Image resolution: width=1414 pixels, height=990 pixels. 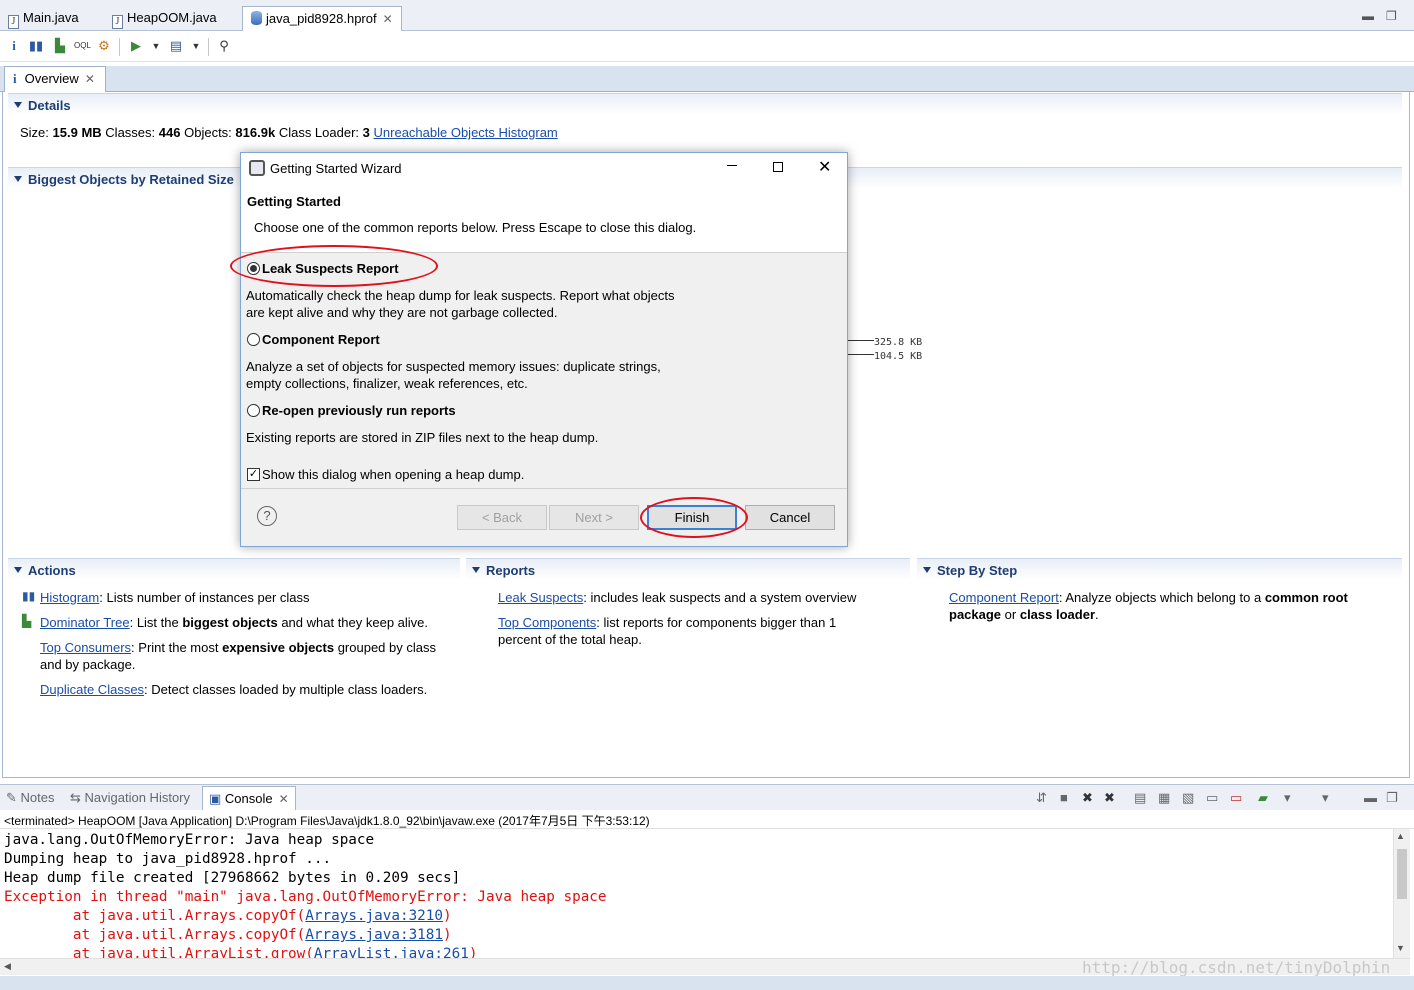 I want to click on word-wrap-icon: ▧, so click(x=1188, y=798).